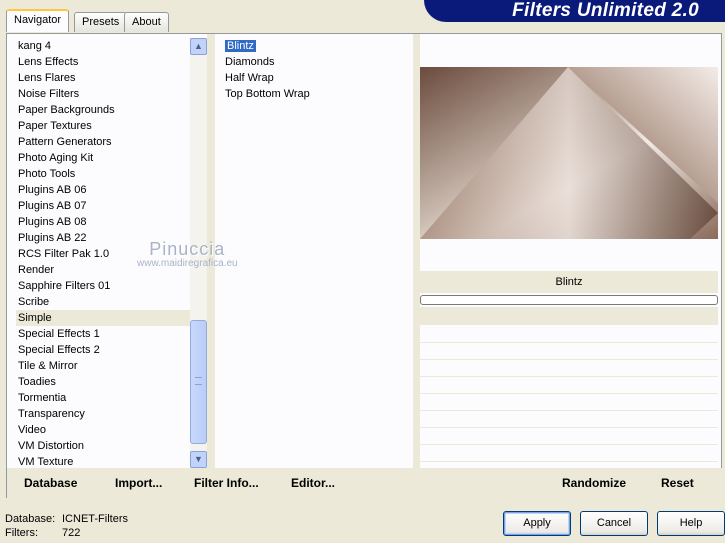  What do you see at coordinates (677, 483) in the screenshot?
I see `reset-button: Reset` at bounding box center [677, 483].